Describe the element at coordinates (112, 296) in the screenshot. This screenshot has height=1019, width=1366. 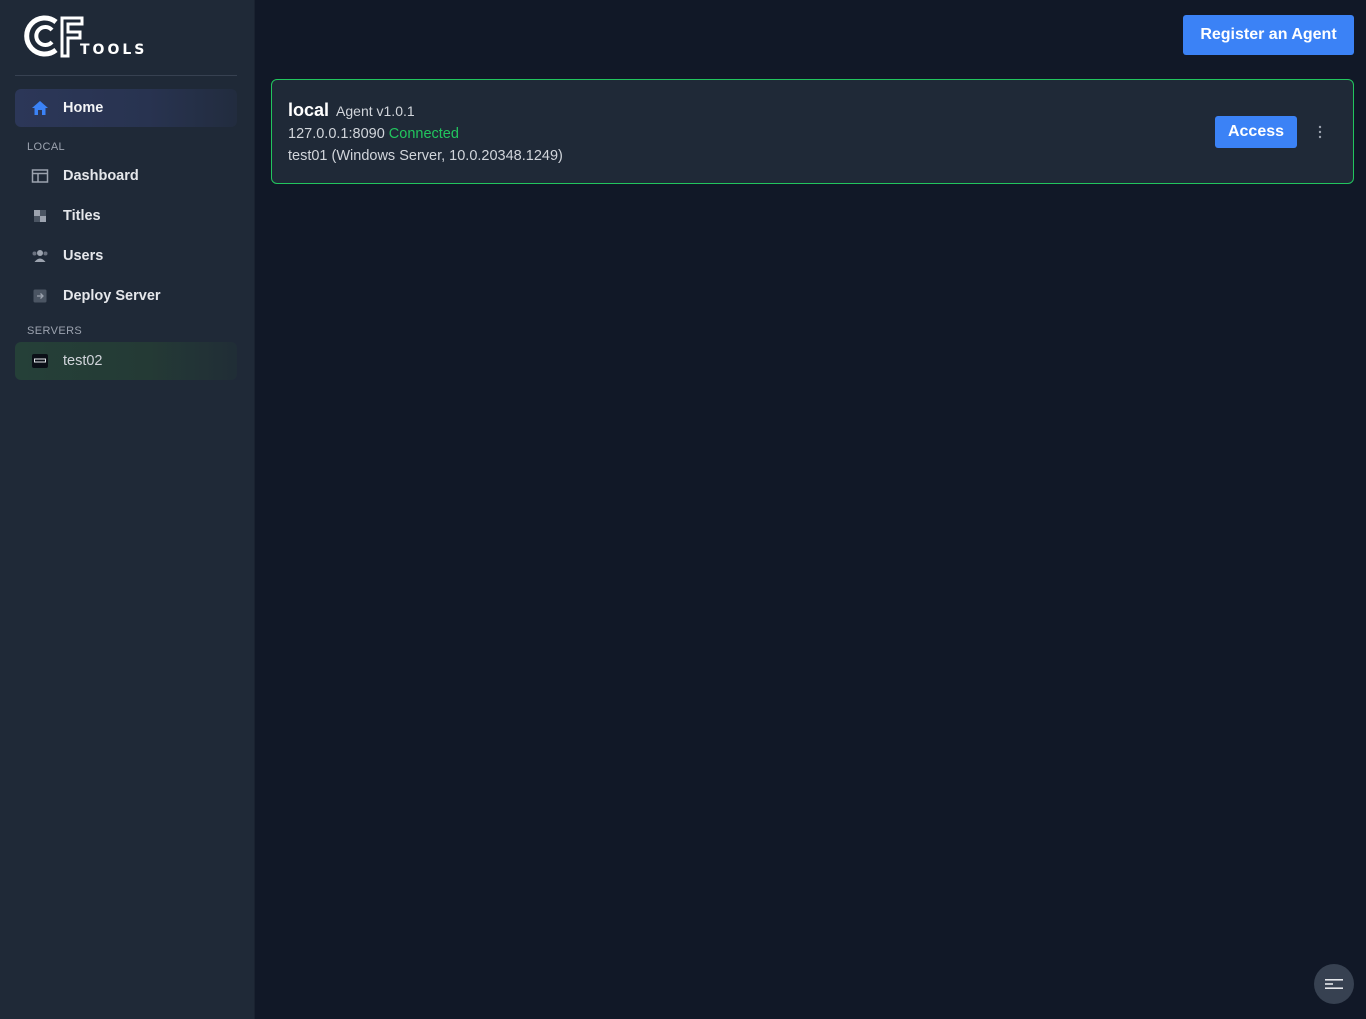
I see `sidebar-item-label: Deploy Server` at that location.